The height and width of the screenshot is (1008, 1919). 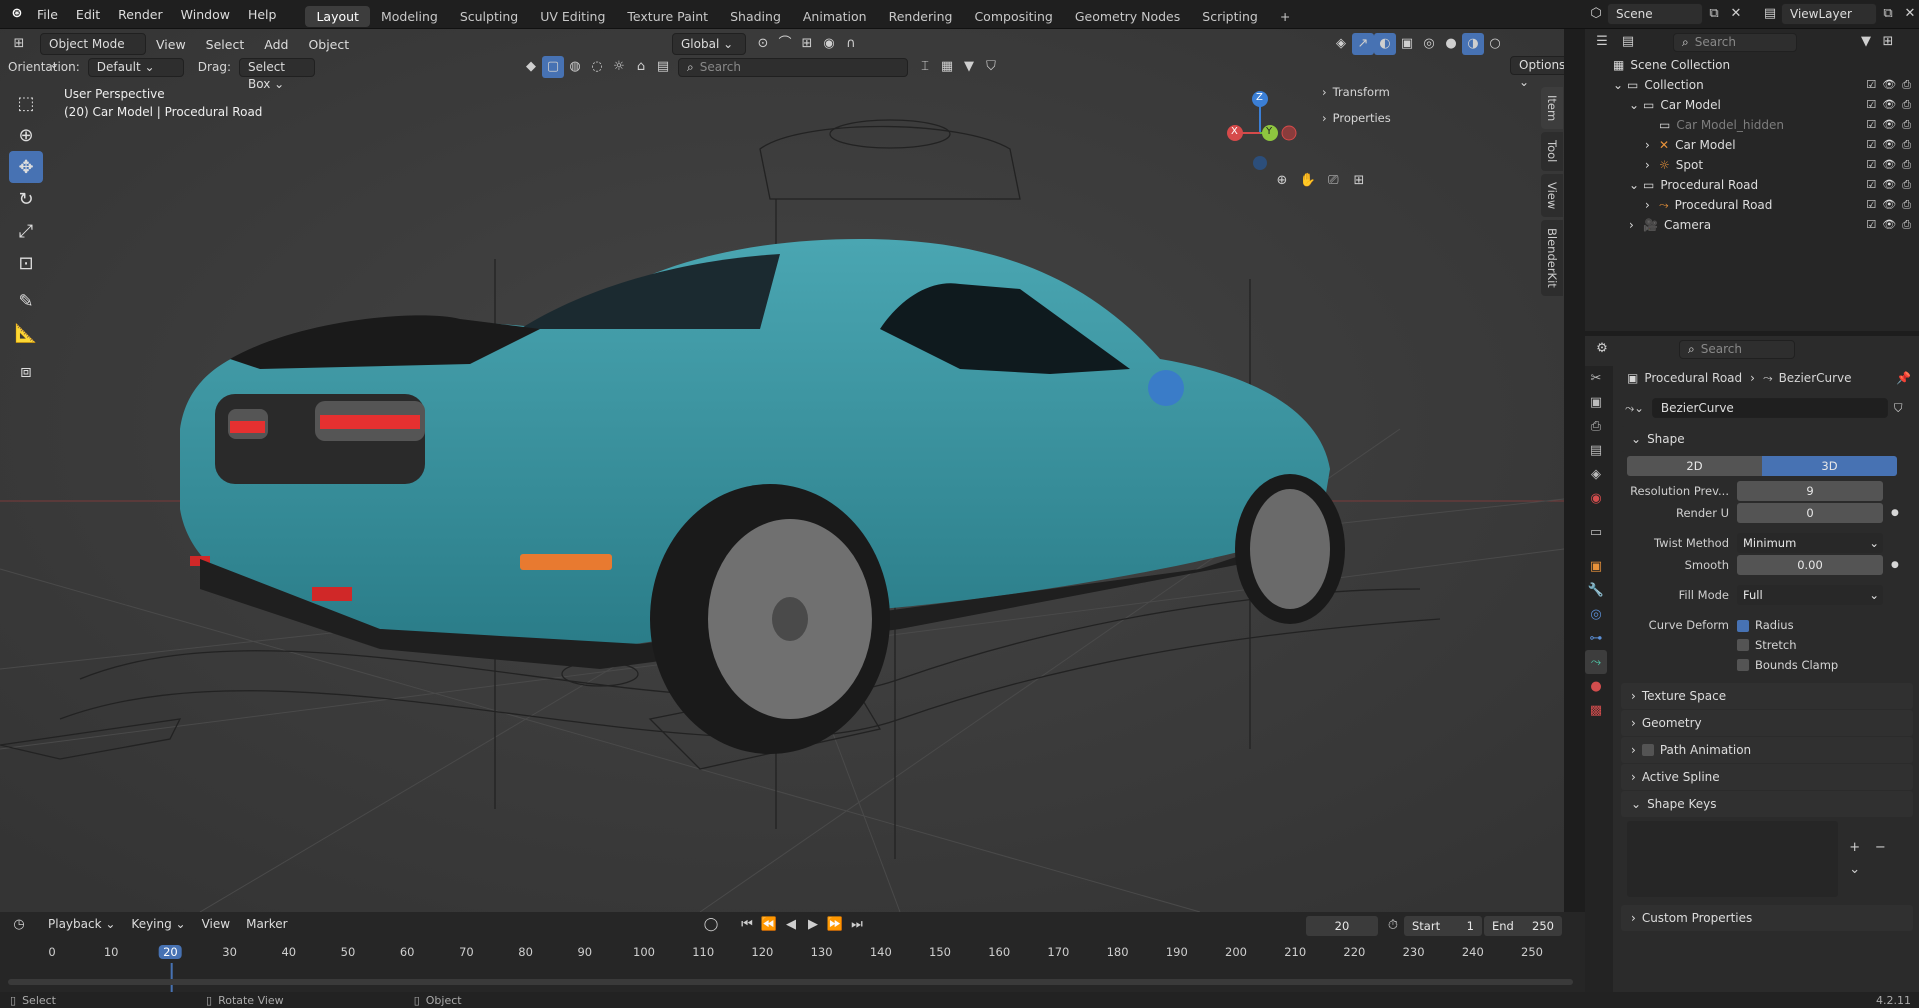 I want to click on playback-menu: Playback ⌄, so click(x=81, y=925).